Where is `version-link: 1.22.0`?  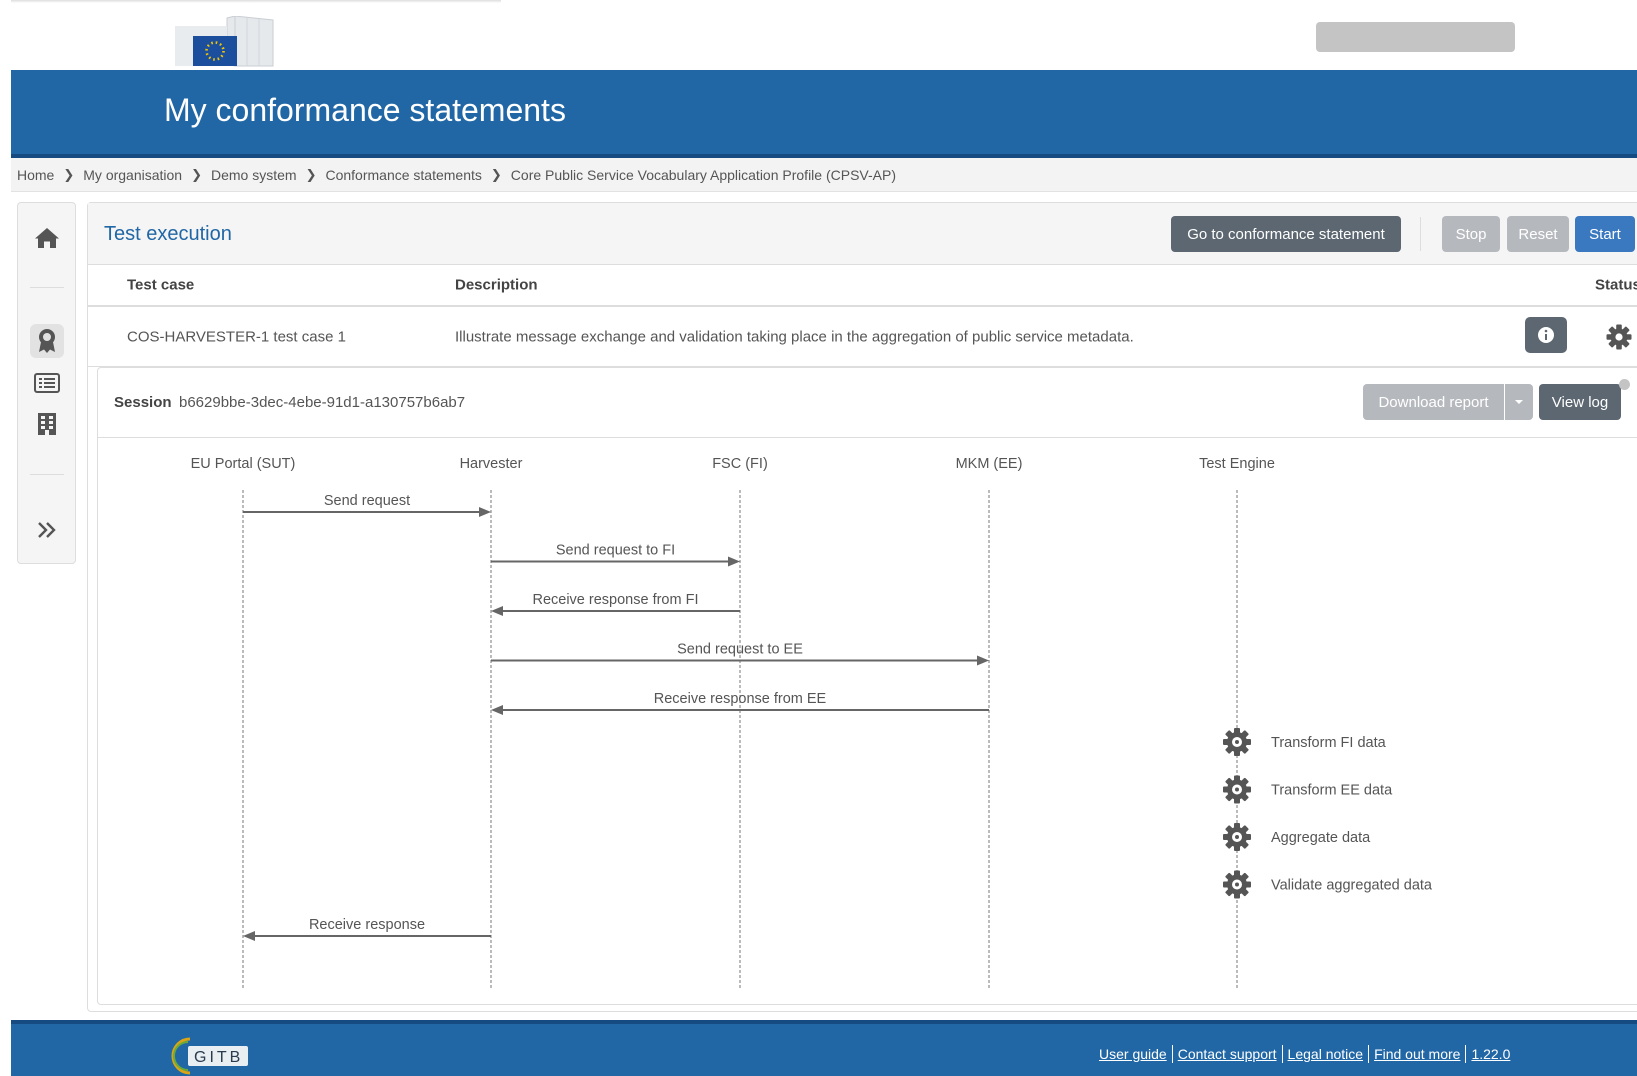 version-link: 1.22.0 is located at coordinates (1490, 1054).